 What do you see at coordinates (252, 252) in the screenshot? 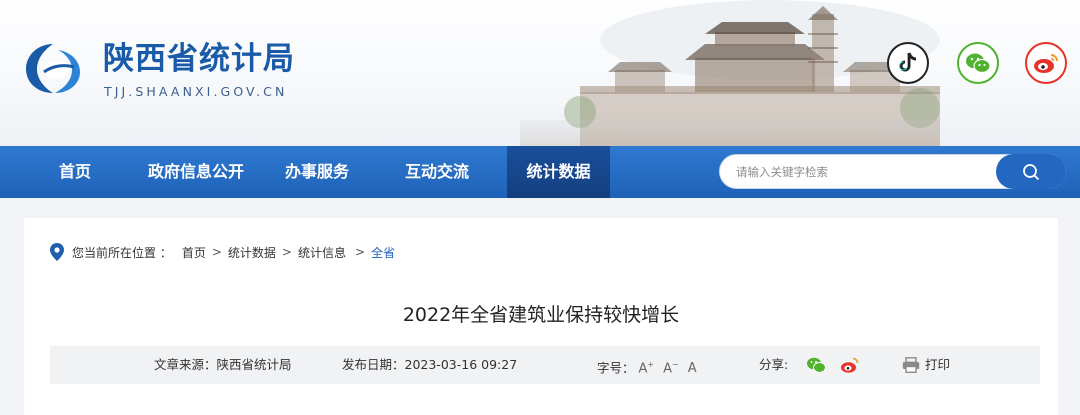
I see `breadcrumb-statistics: 统计数据` at bounding box center [252, 252].